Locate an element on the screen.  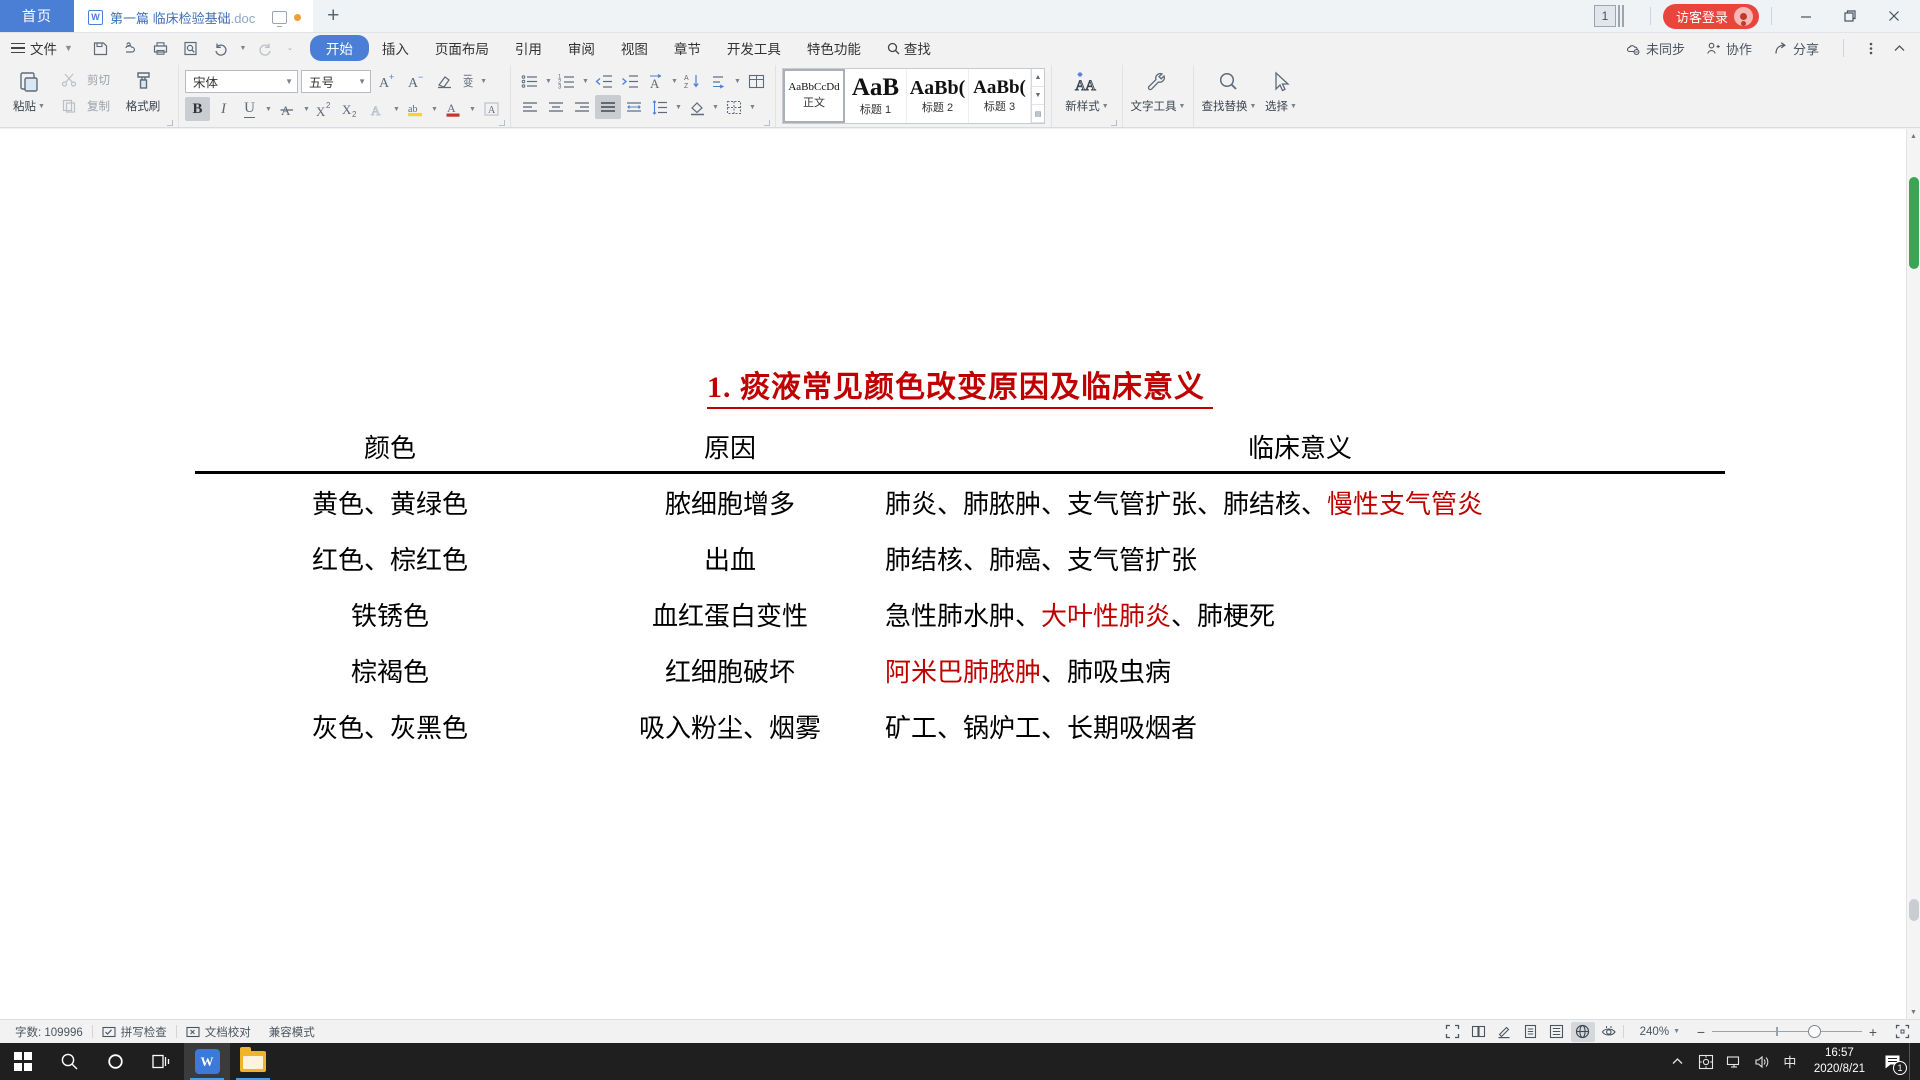
scroll-down-icon: ▼ is located at coordinates (1038, 96).